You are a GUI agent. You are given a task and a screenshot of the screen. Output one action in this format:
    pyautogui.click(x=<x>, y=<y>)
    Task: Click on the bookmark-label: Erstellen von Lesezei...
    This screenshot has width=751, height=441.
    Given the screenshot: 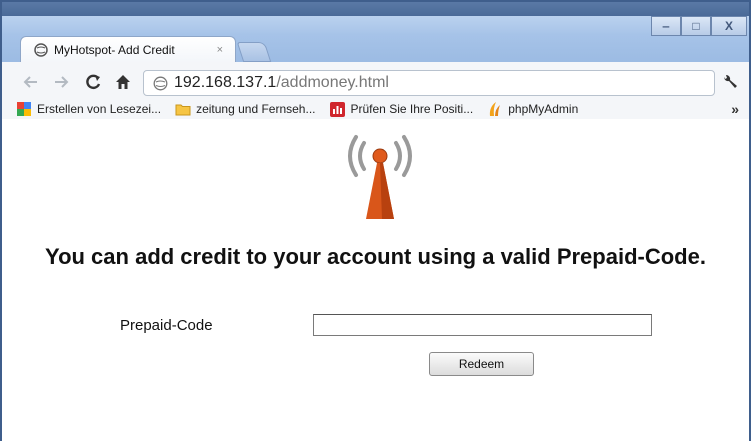 What is the action you would take?
    pyautogui.click(x=99, y=109)
    